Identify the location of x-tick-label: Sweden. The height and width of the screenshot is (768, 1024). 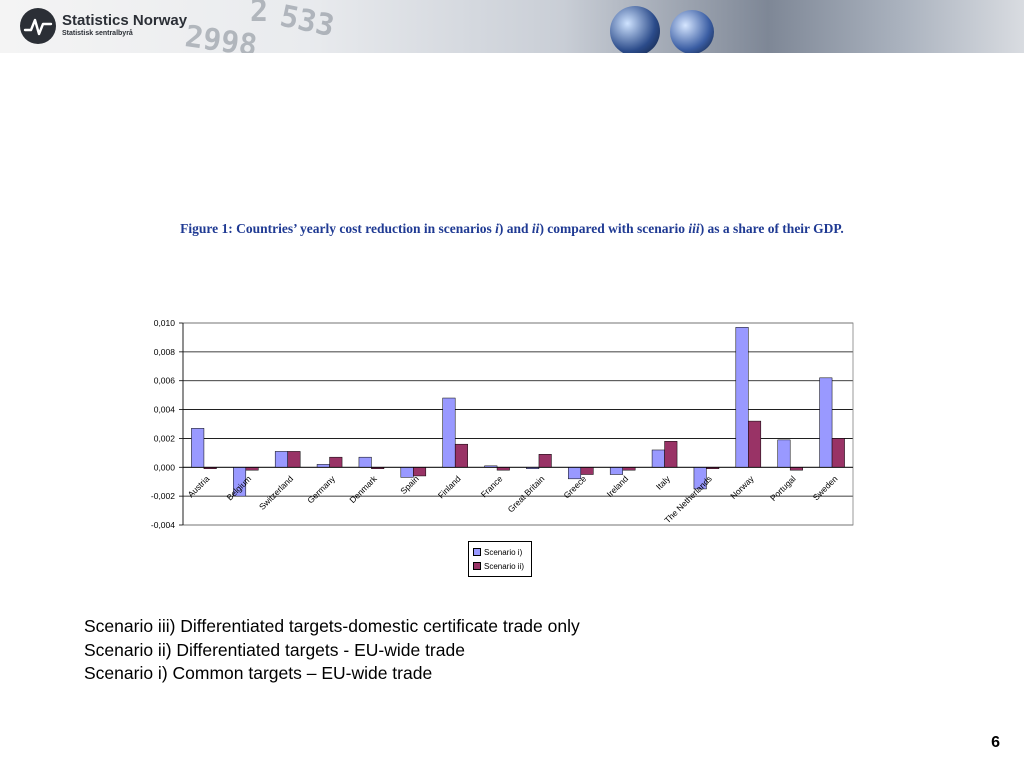
(825, 487).